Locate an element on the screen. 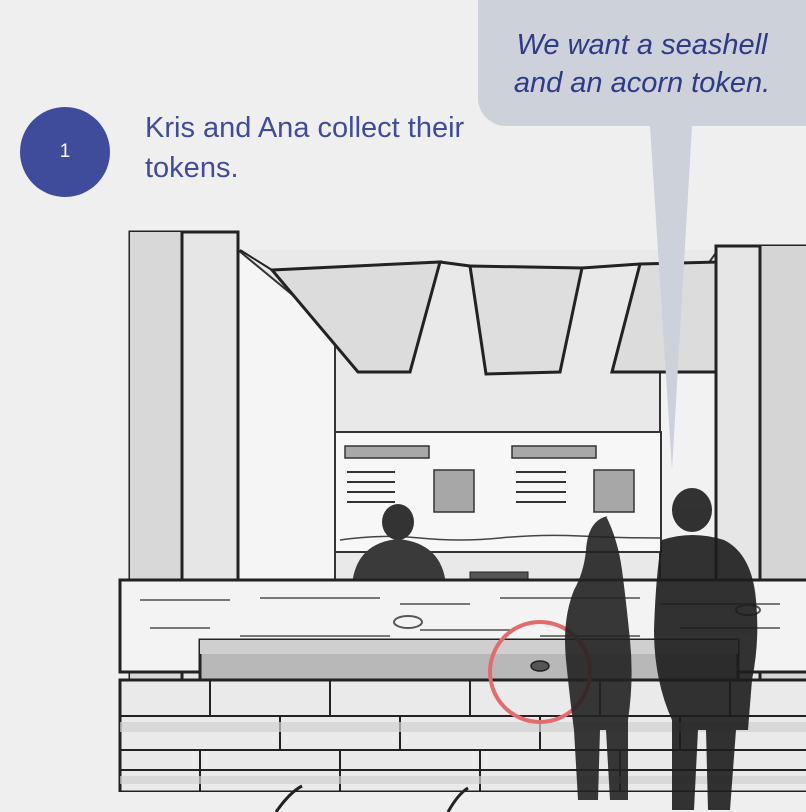  speech-line-1: We want a seashell is located at coordinates (642, 45).